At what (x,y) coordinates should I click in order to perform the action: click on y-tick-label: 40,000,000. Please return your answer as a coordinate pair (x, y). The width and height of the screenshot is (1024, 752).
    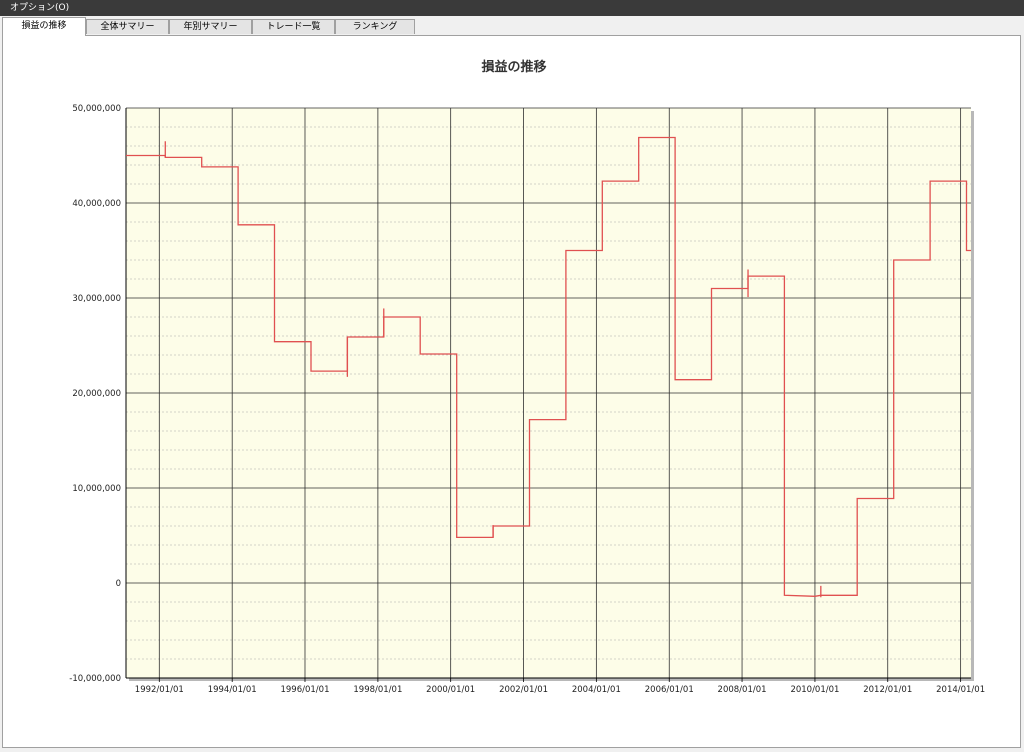
    Looking at the image, I should click on (96, 204).